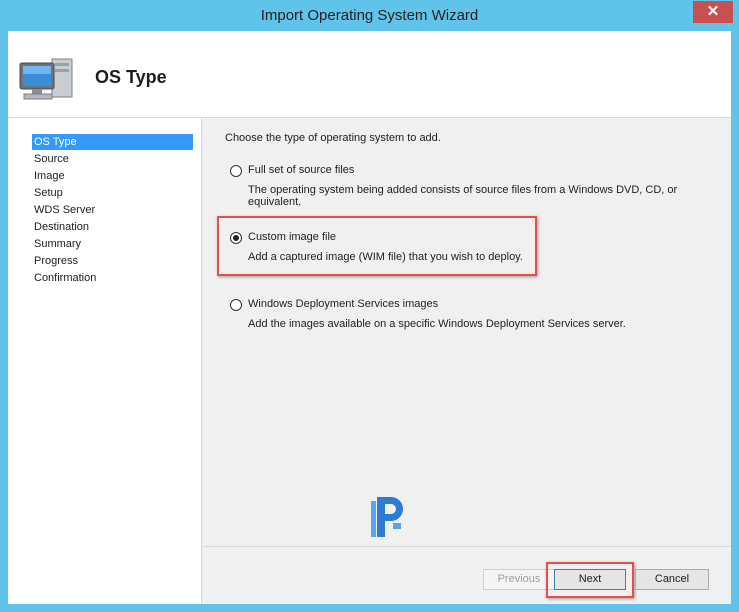 The image size is (739, 612). Describe the element at coordinates (112, 210) in the screenshot. I see `nav-step-wds-server: WDS Server` at that location.